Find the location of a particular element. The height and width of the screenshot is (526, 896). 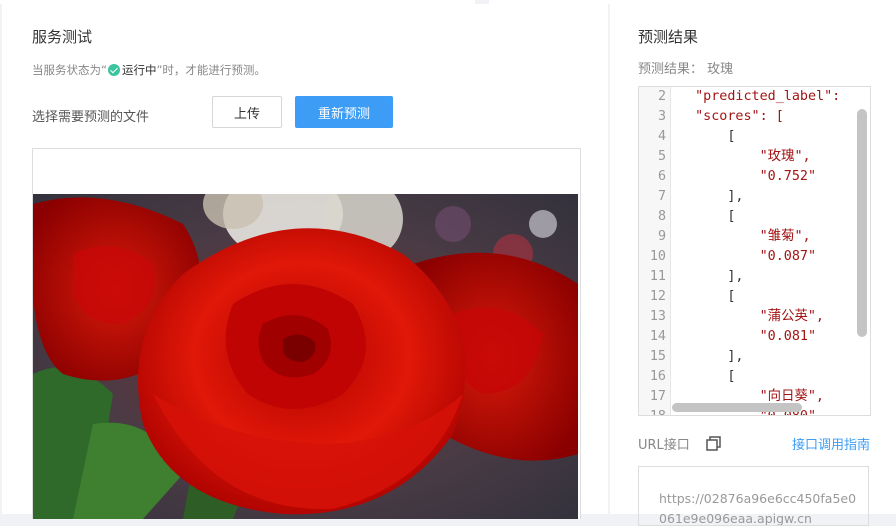

upload-button: 上传 is located at coordinates (247, 112).